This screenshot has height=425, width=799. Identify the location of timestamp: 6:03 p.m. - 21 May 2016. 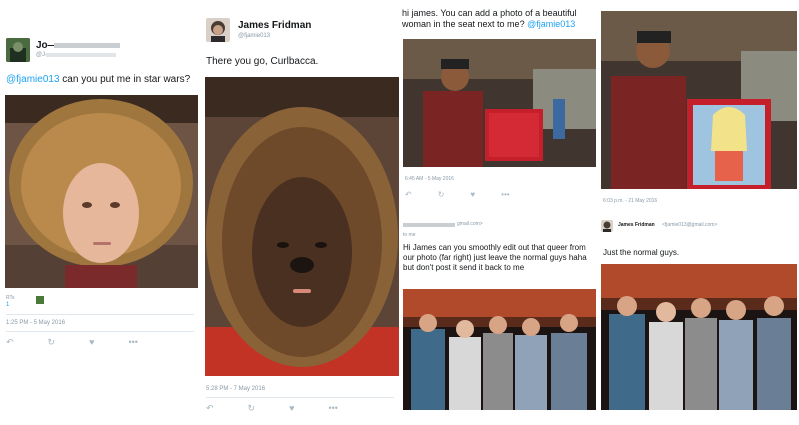
(630, 201).